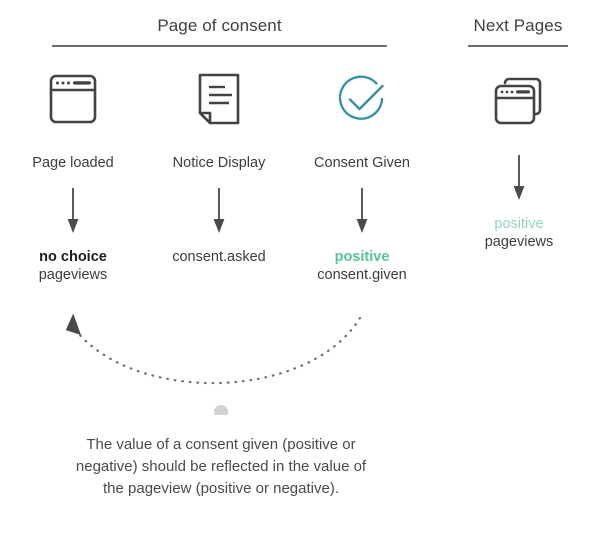  Describe the element at coordinates (219, 163) in the screenshot. I see `step-label: Notice Display` at that location.